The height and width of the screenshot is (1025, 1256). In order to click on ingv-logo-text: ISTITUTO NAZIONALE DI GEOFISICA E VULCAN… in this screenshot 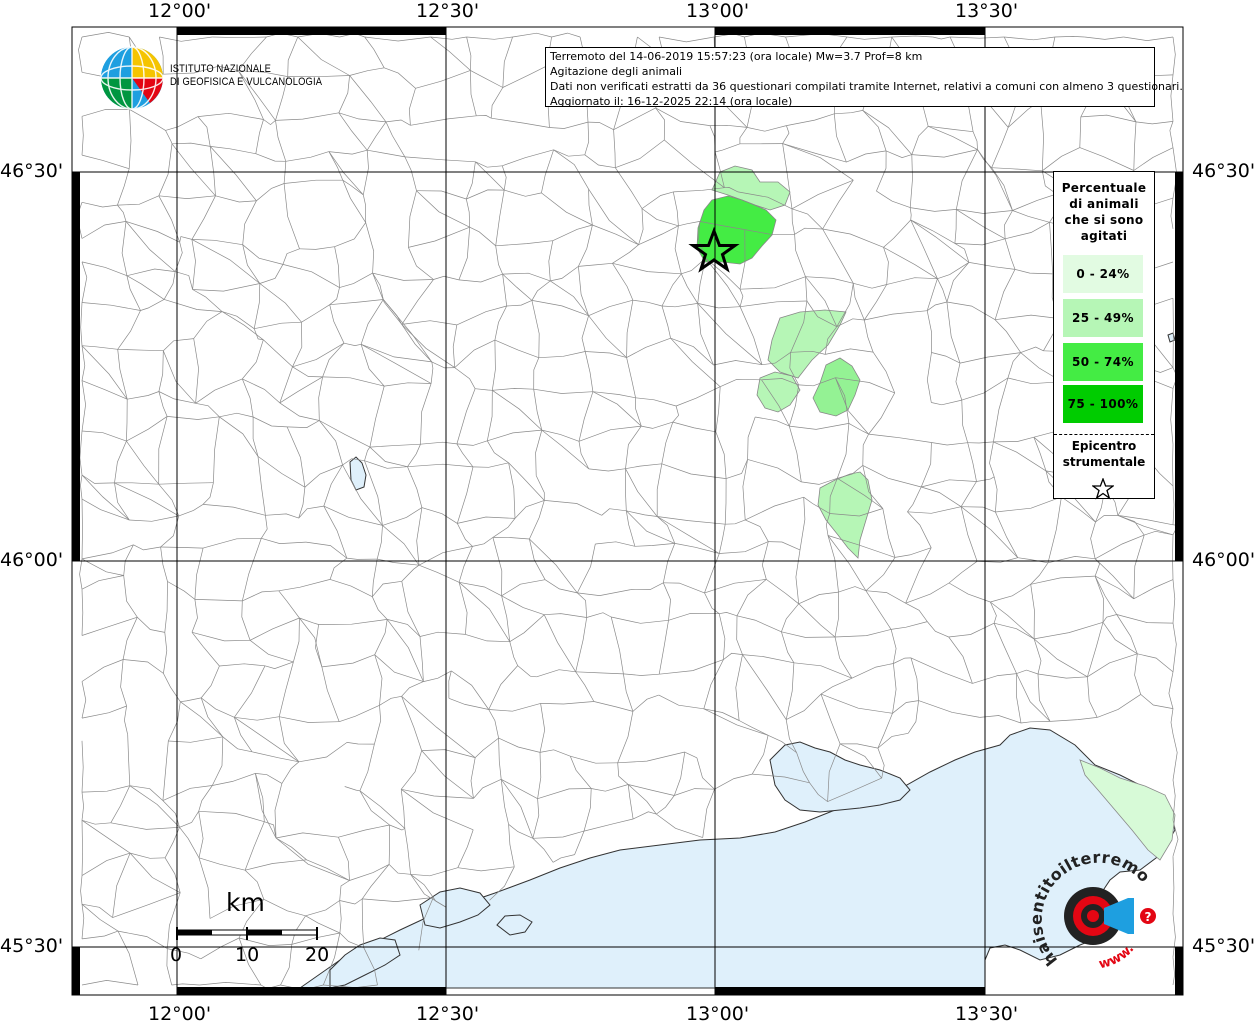, I will do `click(246, 76)`.